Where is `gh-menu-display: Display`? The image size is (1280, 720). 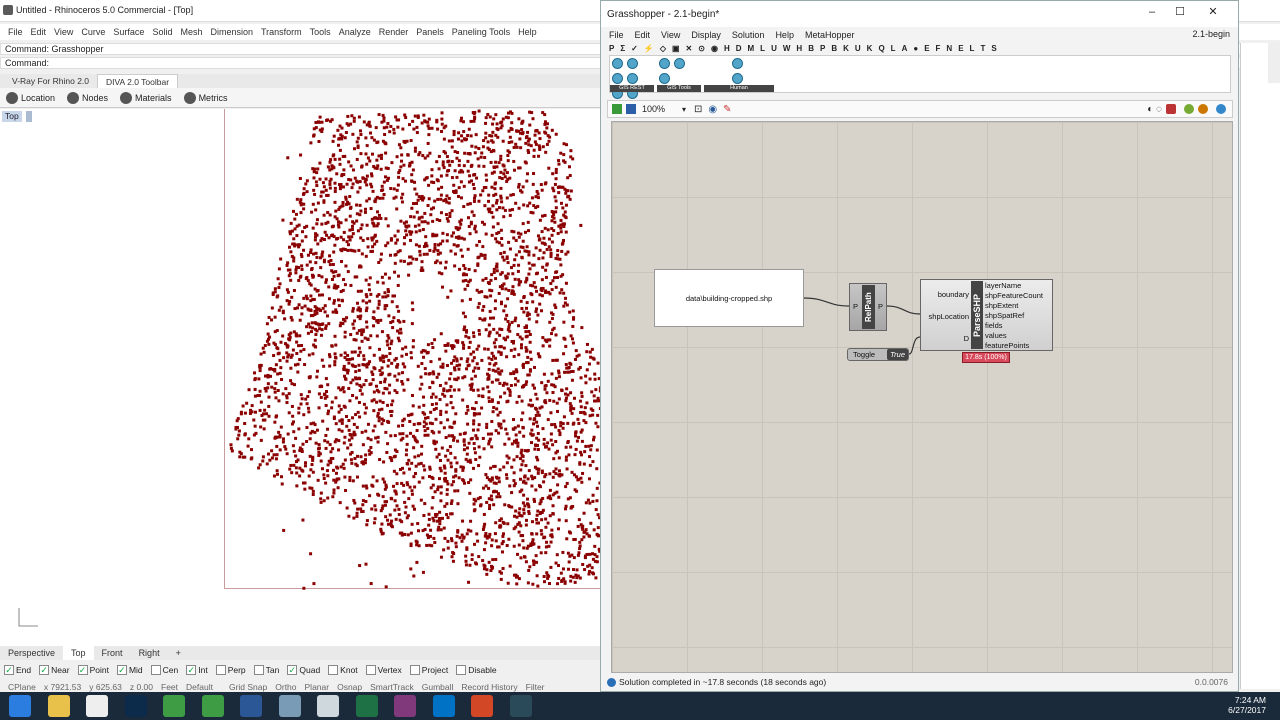
gh-menu-display: Display is located at coordinates (706, 35).